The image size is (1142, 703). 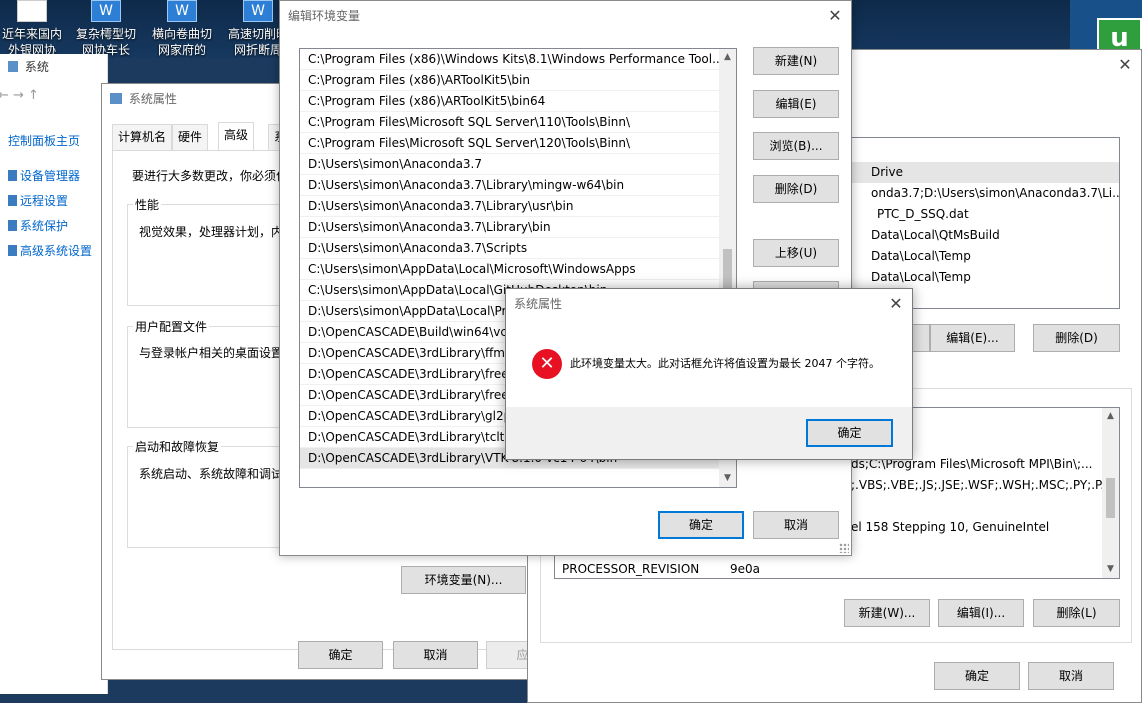 What do you see at coordinates (36, 67) in the screenshot?
I see `system-window-title-text: 系统` at bounding box center [36, 67].